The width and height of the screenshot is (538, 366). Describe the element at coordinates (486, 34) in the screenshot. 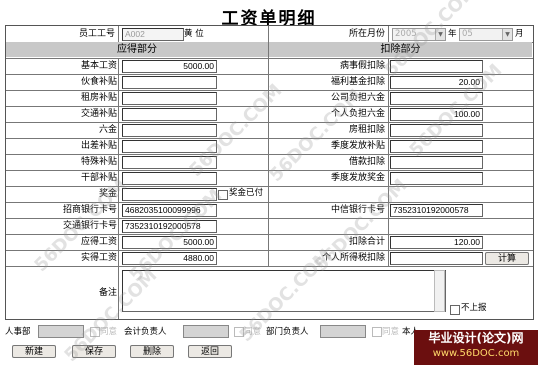

I see `month-select: 05 ▼` at that location.